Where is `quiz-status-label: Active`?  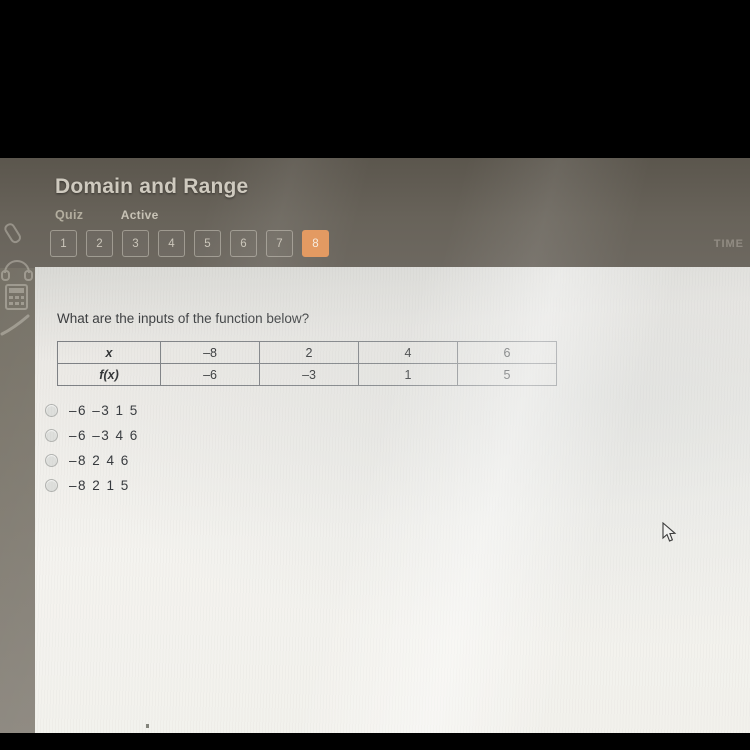 quiz-status-label: Active is located at coordinates (139, 215).